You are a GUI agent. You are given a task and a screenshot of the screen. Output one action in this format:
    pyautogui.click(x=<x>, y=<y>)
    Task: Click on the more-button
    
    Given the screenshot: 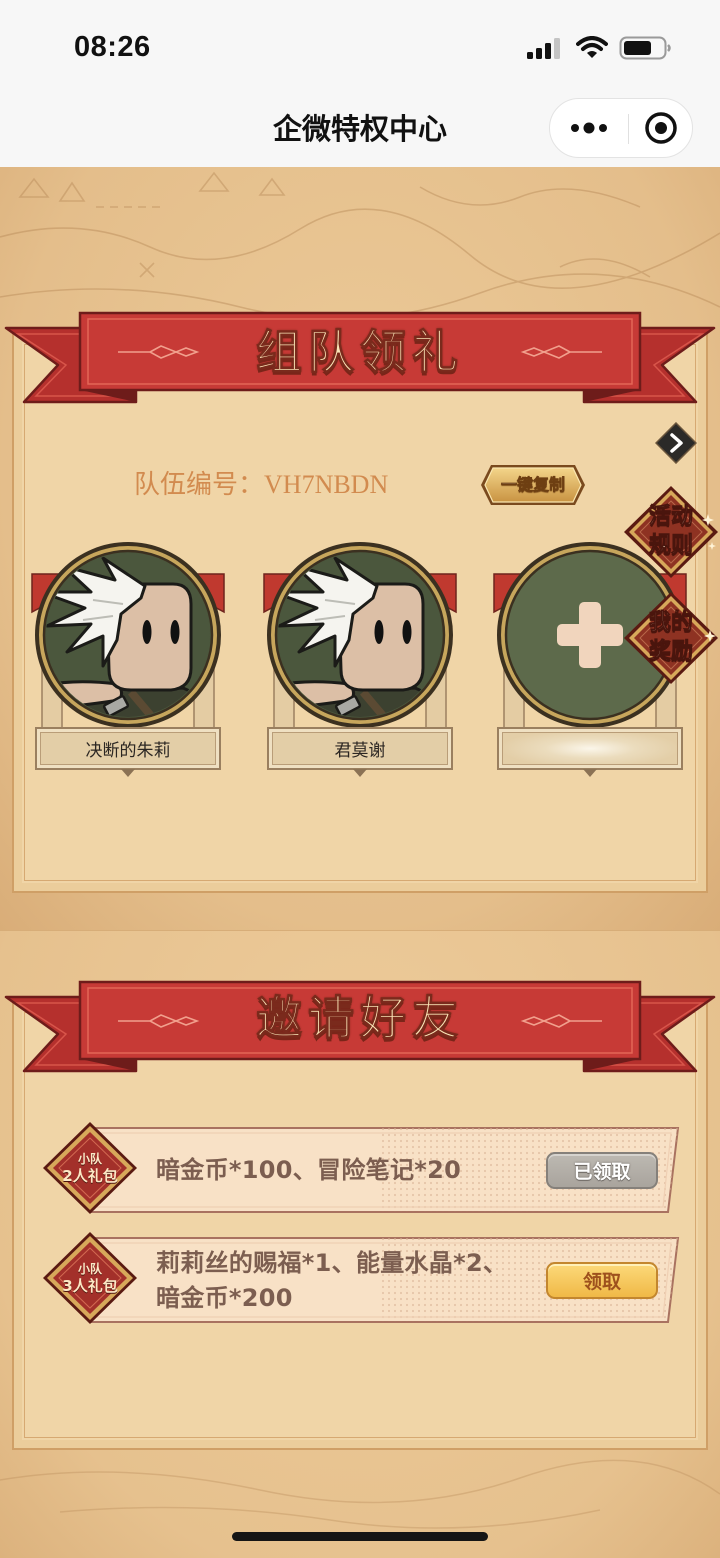 What is the action you would take?
    pyautogui.click(x=589, y=128)
    